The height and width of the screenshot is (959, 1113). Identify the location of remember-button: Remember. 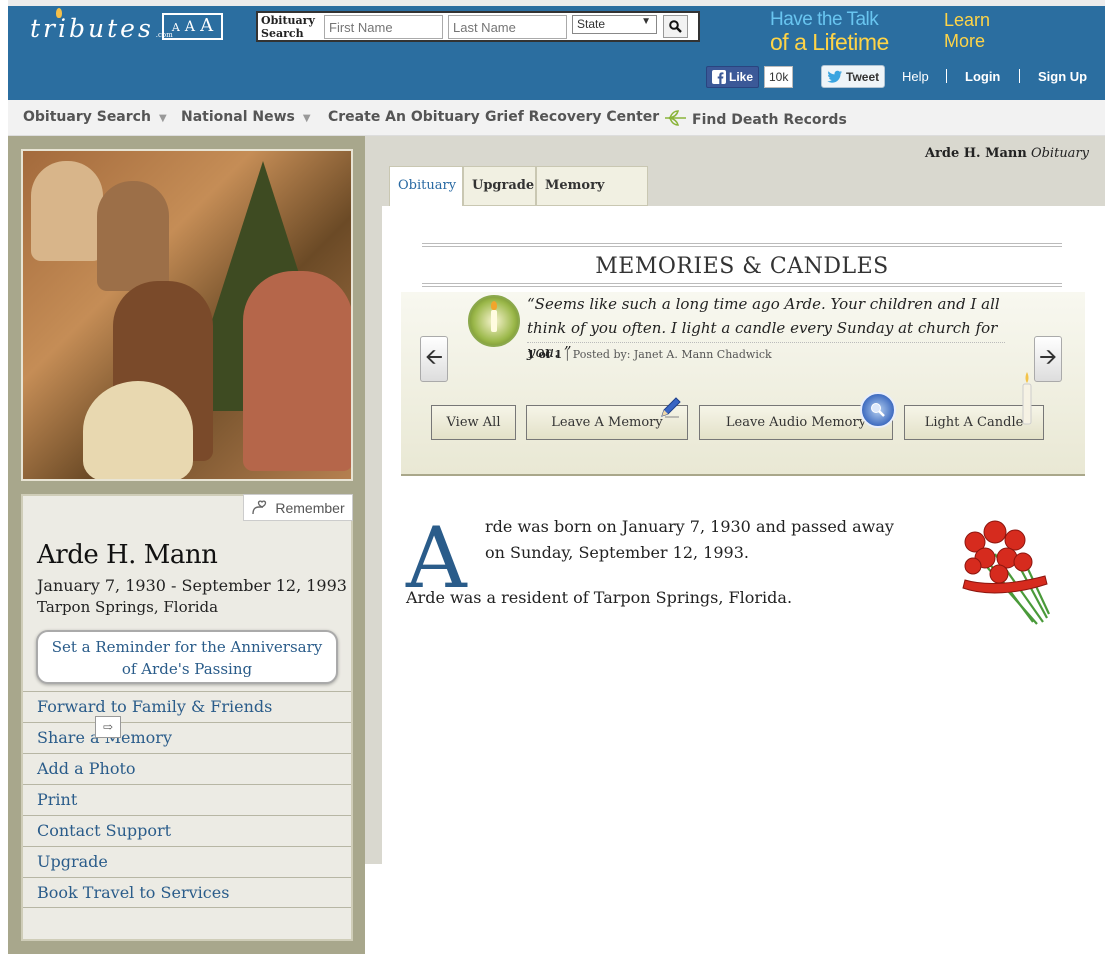
(298, 507).